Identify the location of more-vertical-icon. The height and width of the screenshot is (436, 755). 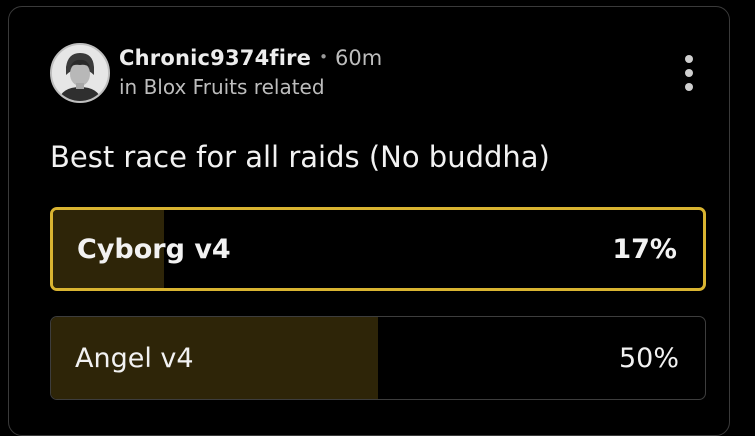
(689, 59).